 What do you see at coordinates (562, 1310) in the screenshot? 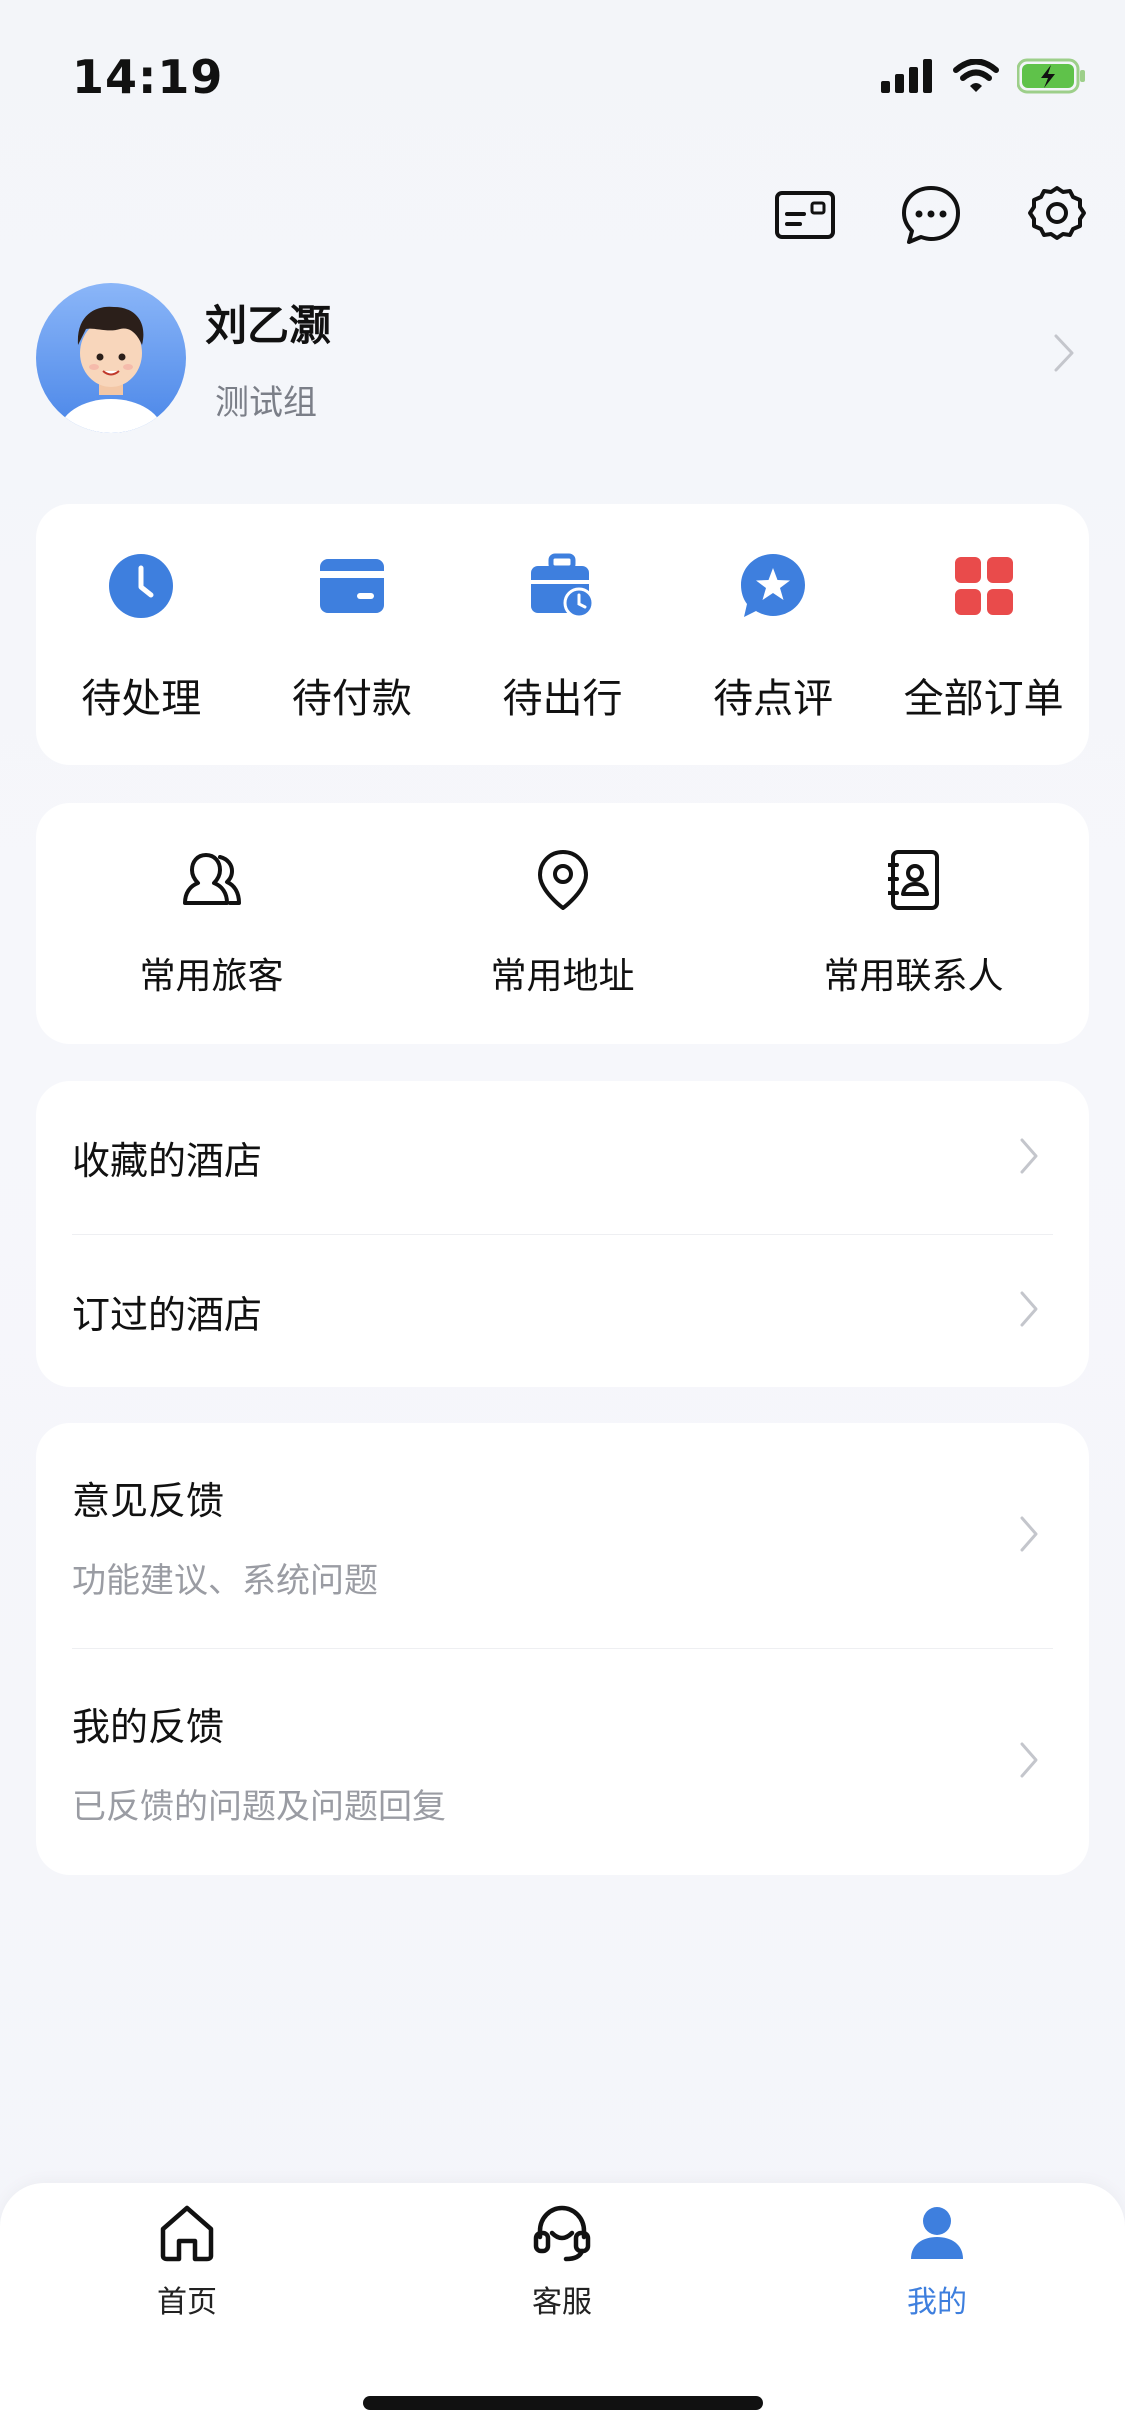
I see `booked-hotels-row: 订过的酒店` at bounding box center [562, 1310].